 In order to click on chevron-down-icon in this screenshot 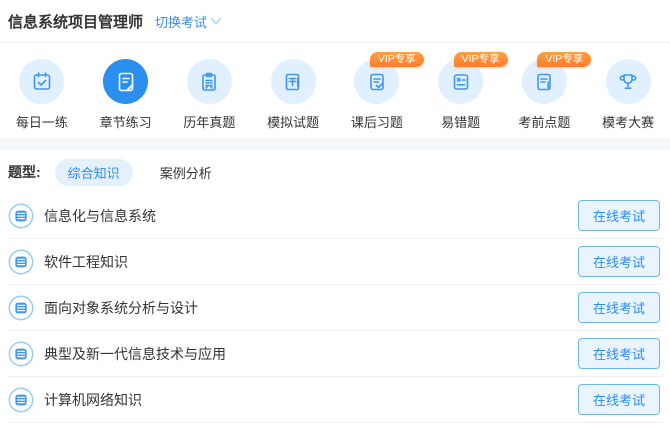, I will do `click(216, 21)`.